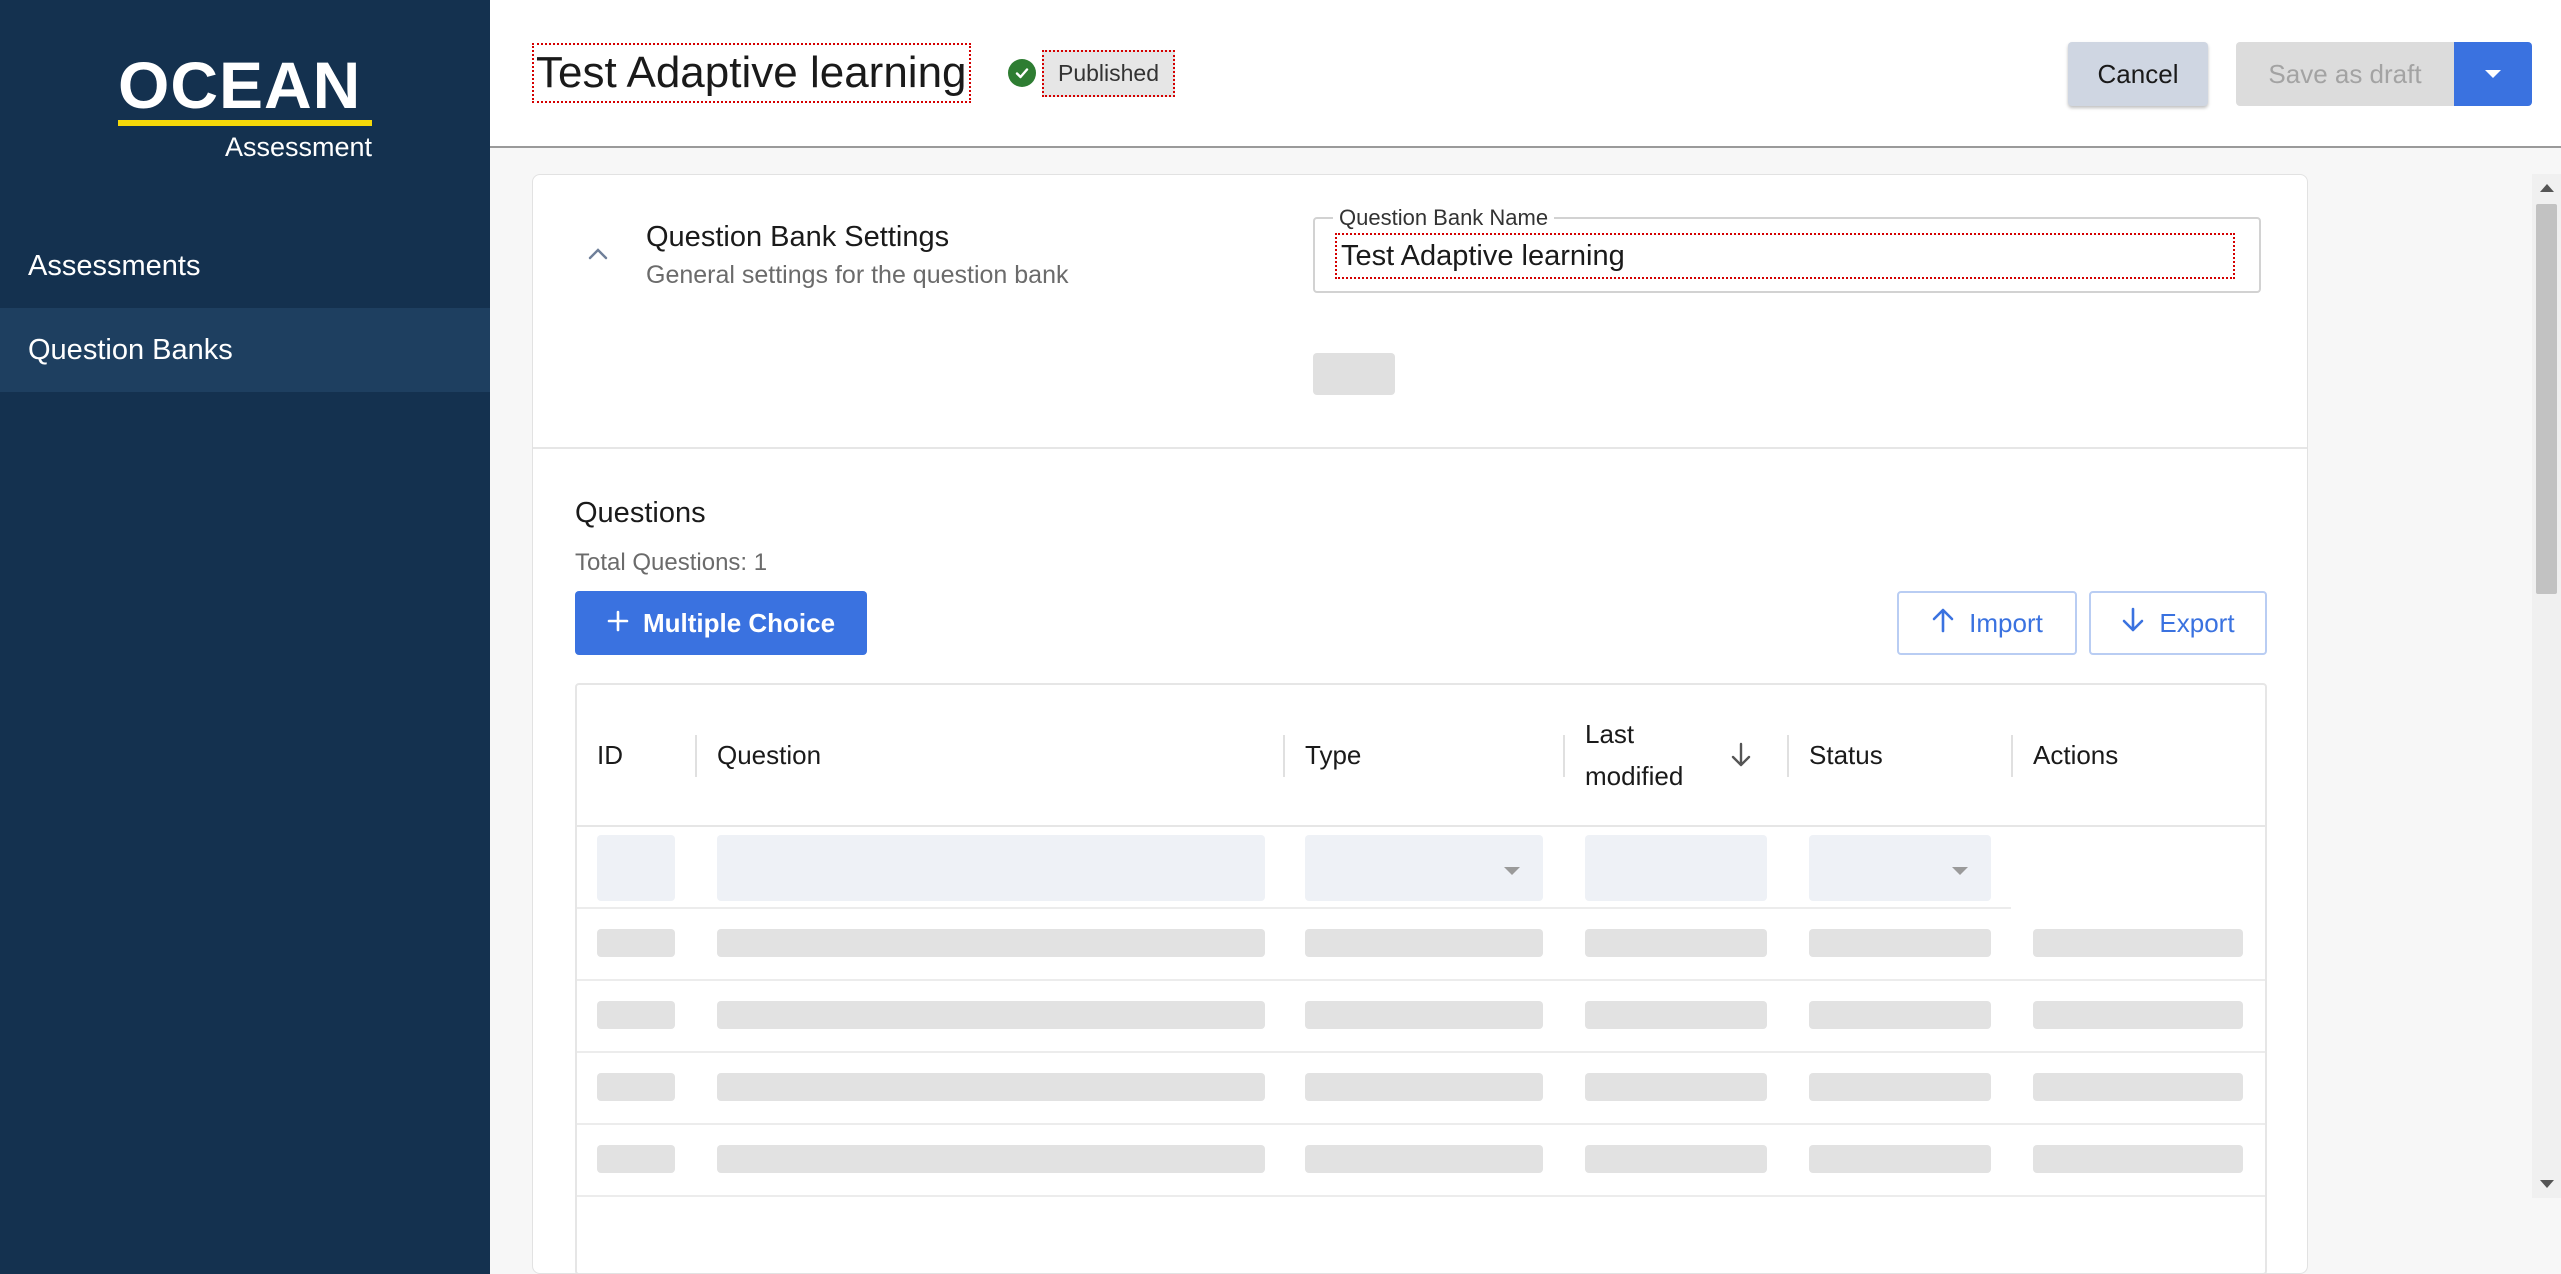 The image size is (2561, 1274). What do you see at coordinates (2138, 74) in the screenshot?
I see `cancel-button: Cancel` at bounding box center [2138, 74].